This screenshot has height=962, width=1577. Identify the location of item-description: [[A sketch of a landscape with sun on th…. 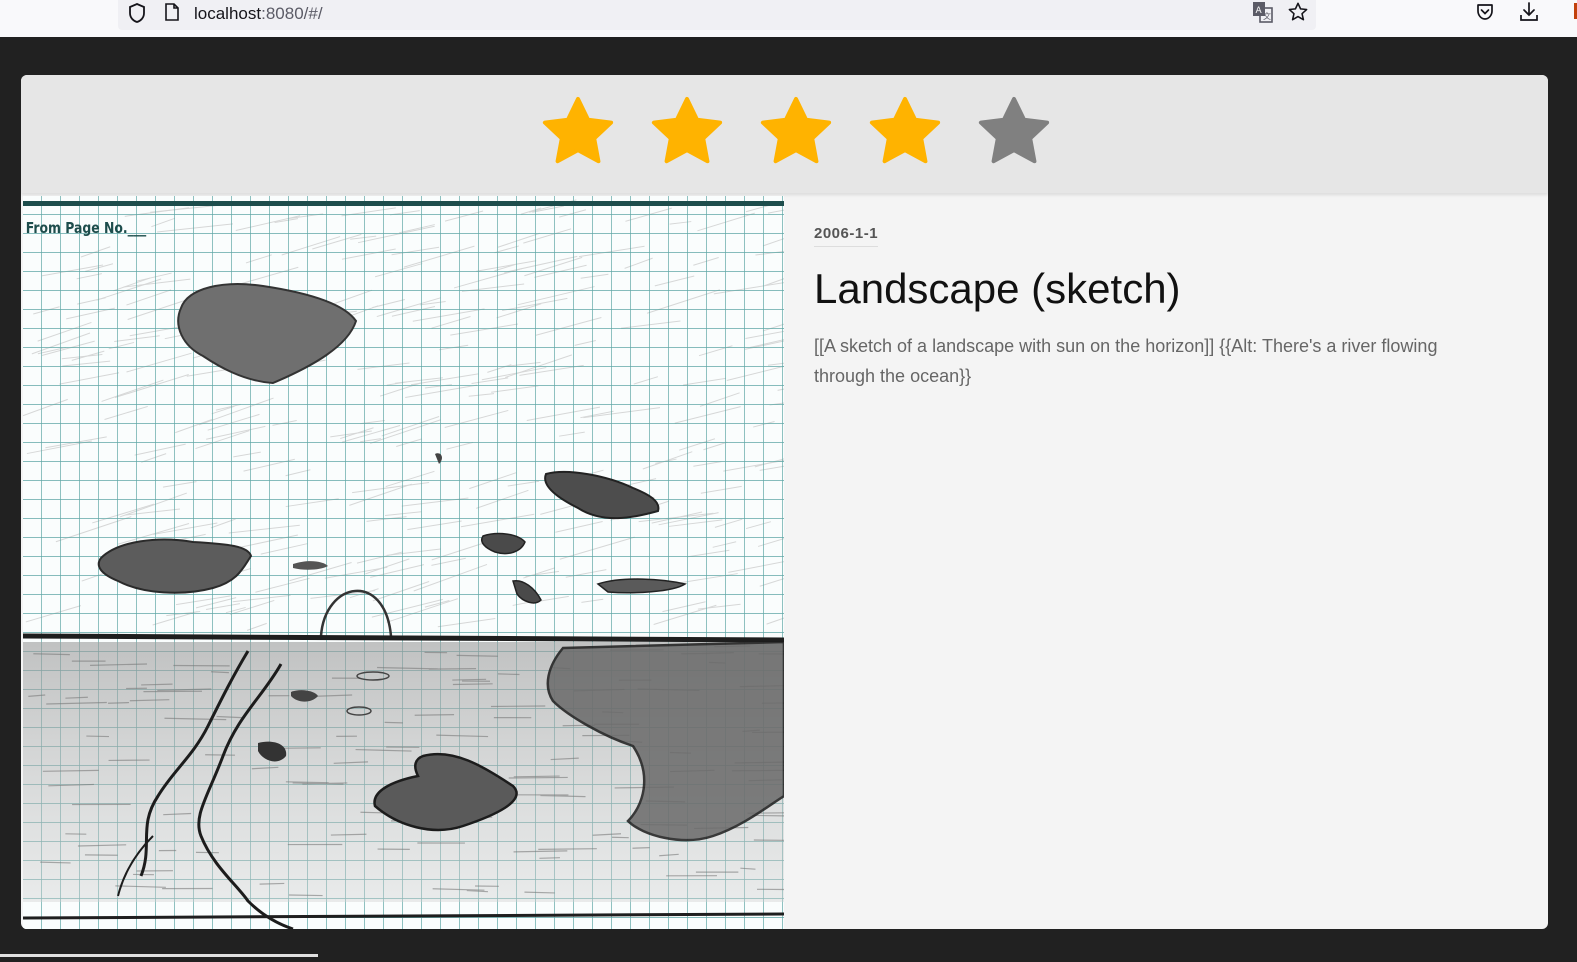
(1126, 361).